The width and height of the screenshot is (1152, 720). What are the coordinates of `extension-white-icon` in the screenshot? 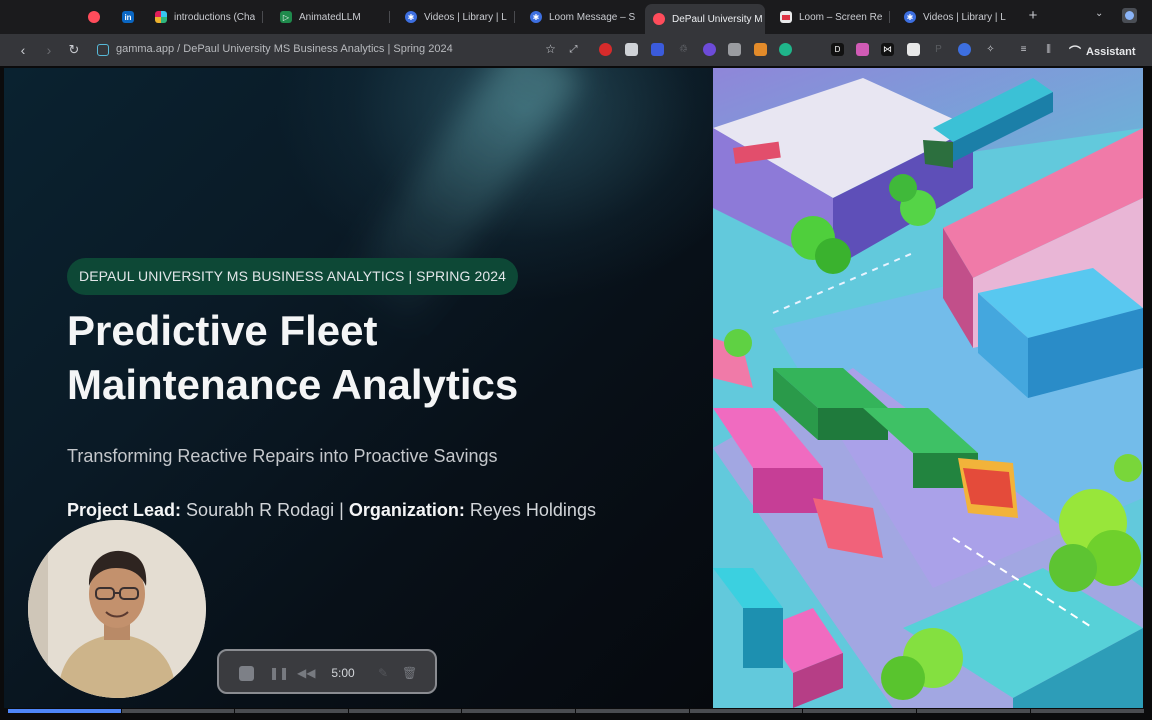 It's located at (913, 49).